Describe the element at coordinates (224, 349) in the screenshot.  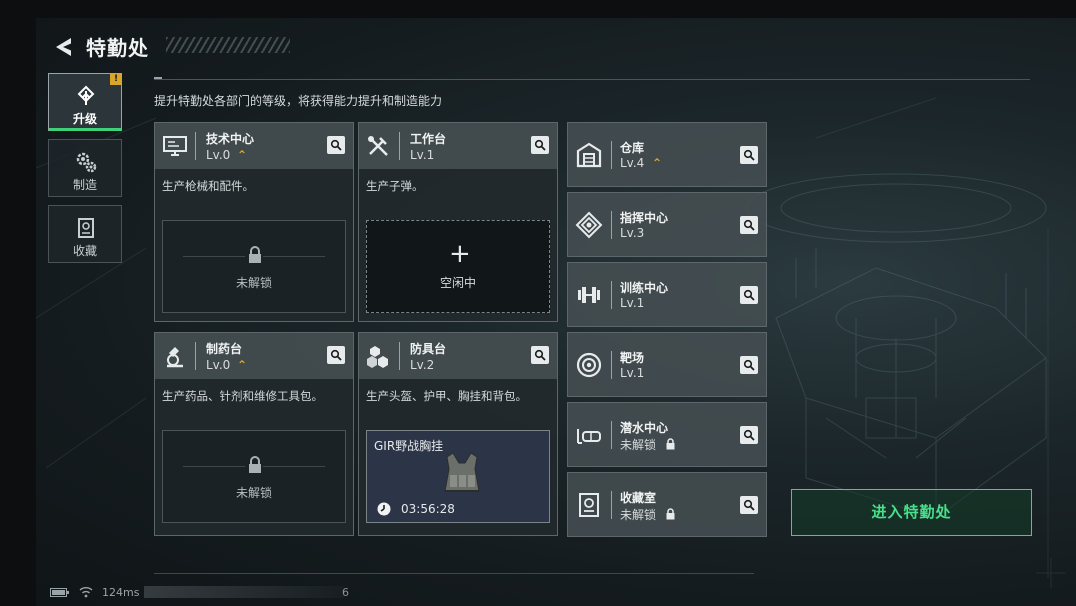
I see `card-title: 制药台` at that location.